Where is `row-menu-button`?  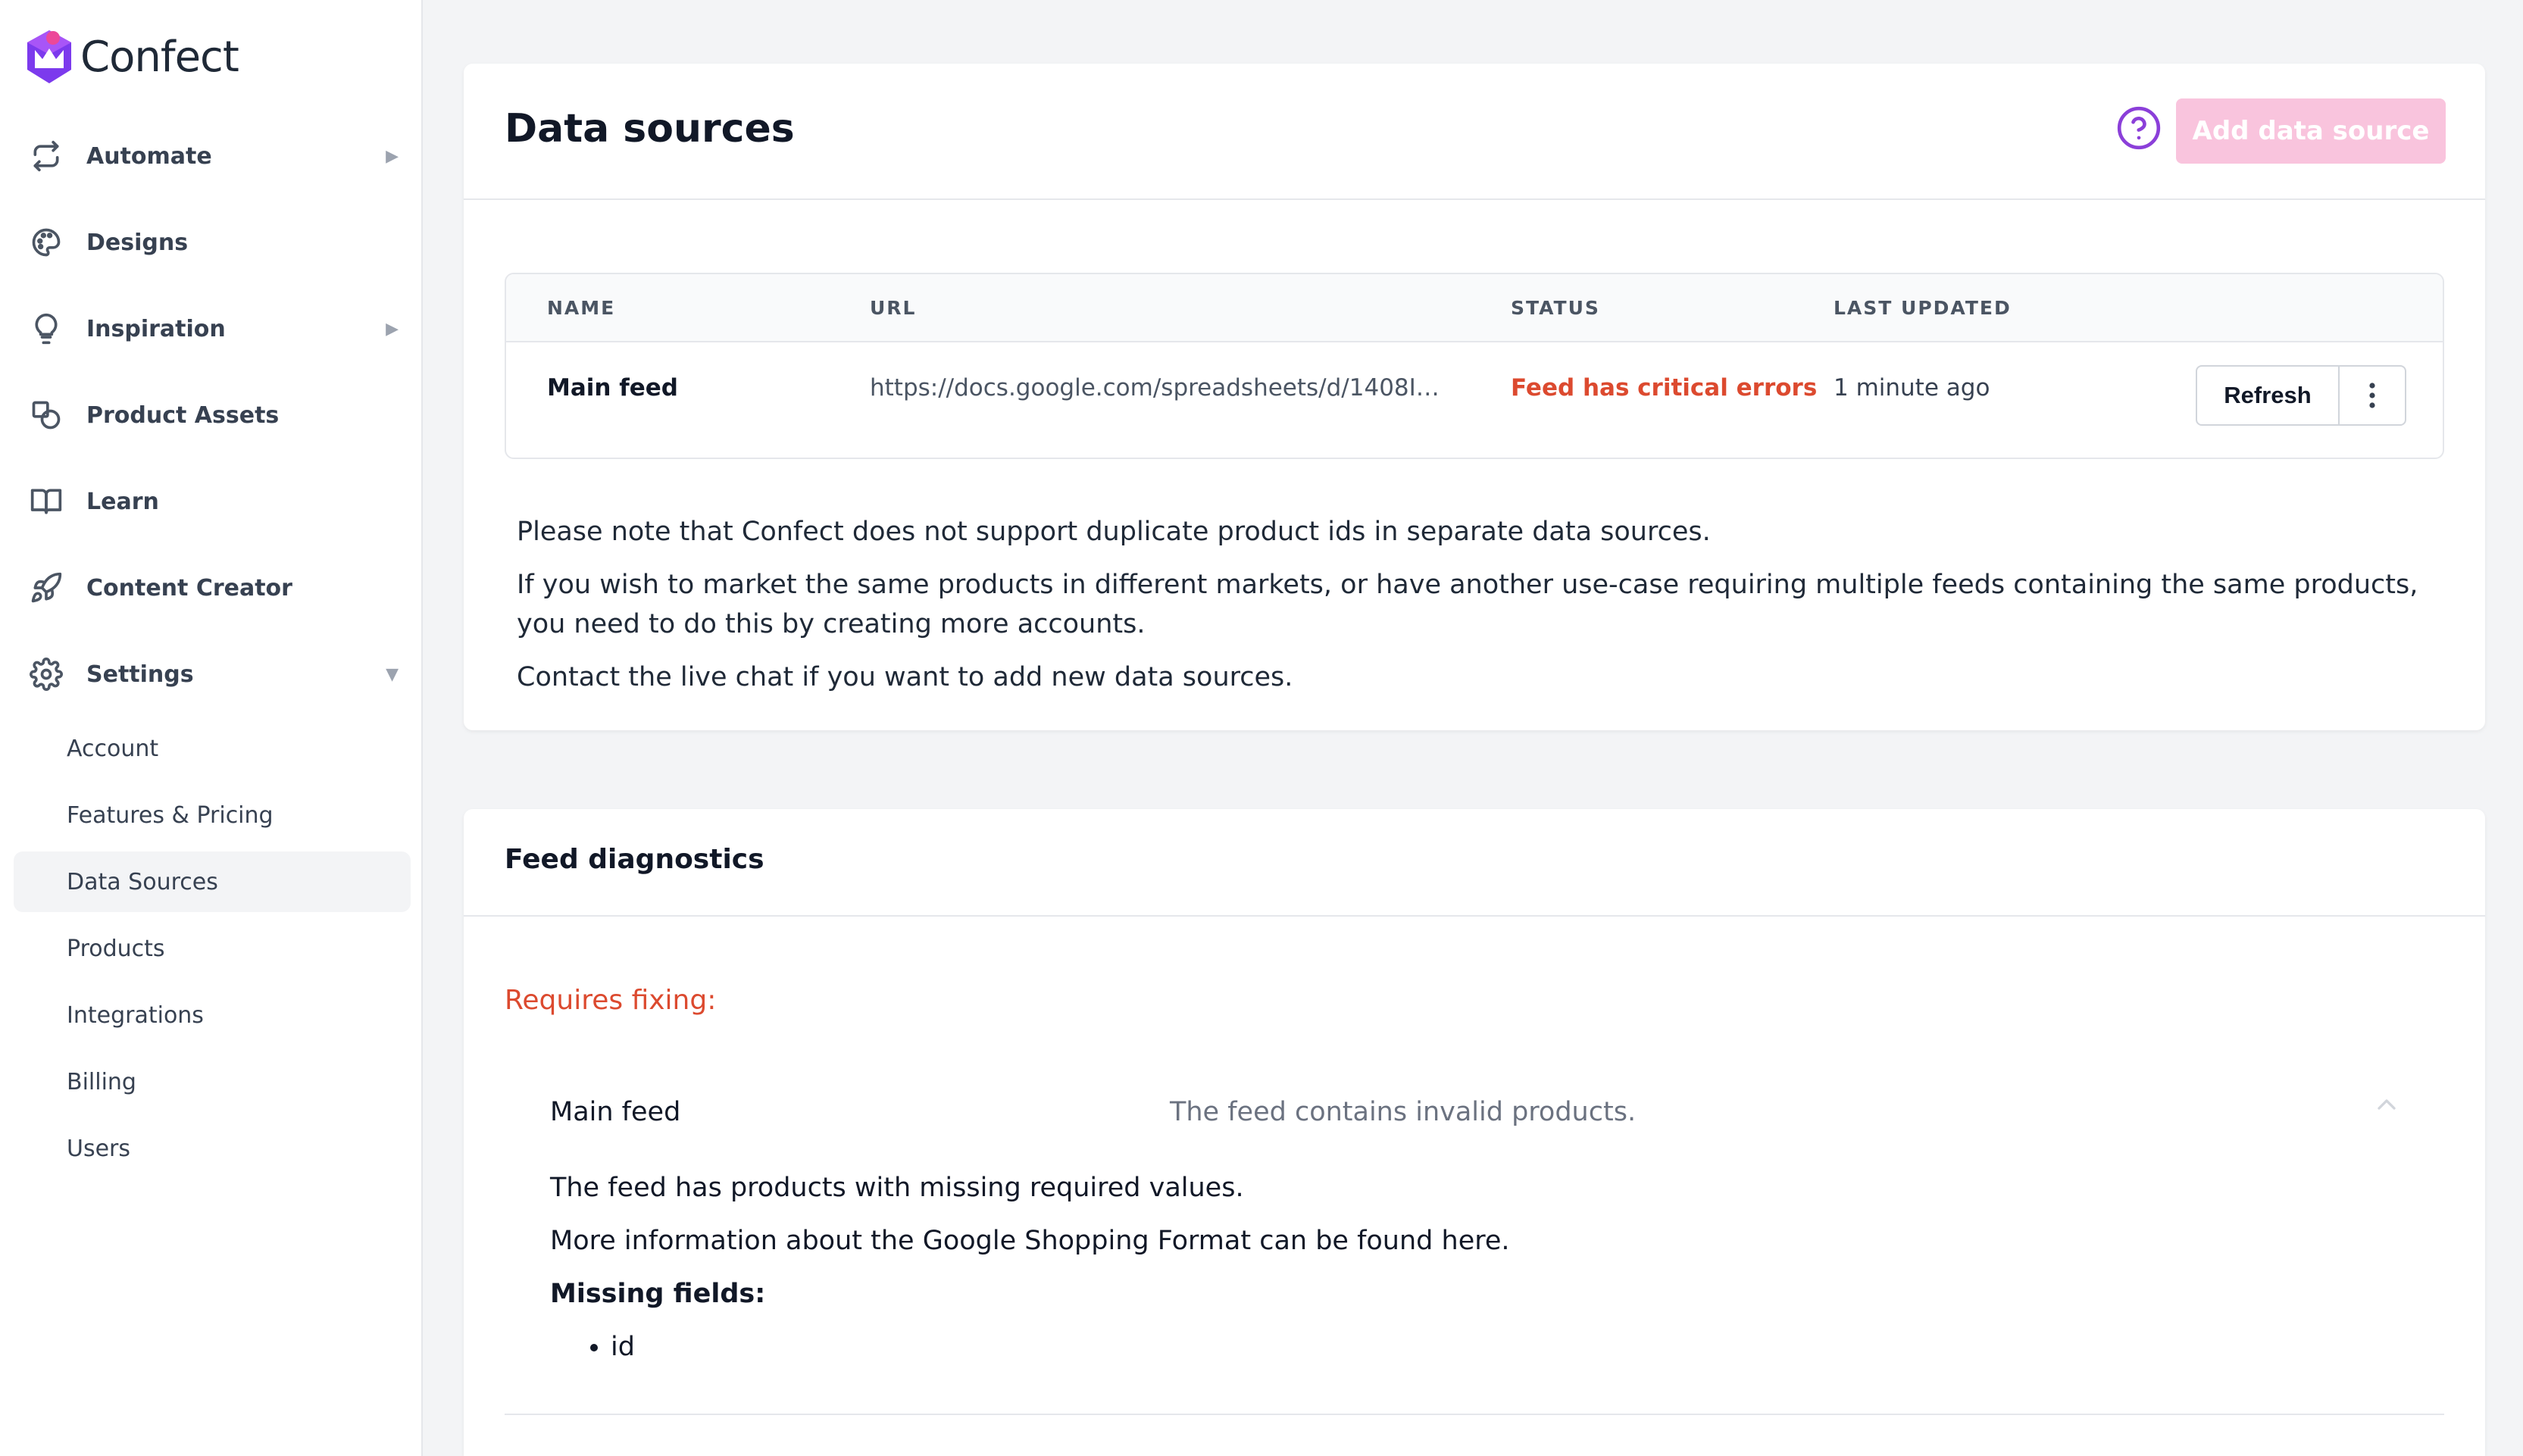 row-menu-button is located at coordinates (2372, 395).